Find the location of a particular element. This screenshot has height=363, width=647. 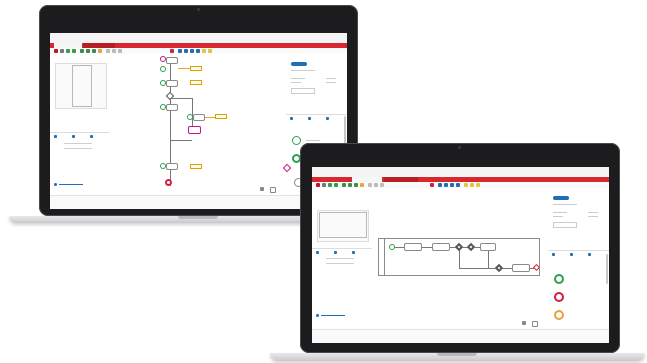

intermediate-event-legend-icon is located at coordinates (559, 315).